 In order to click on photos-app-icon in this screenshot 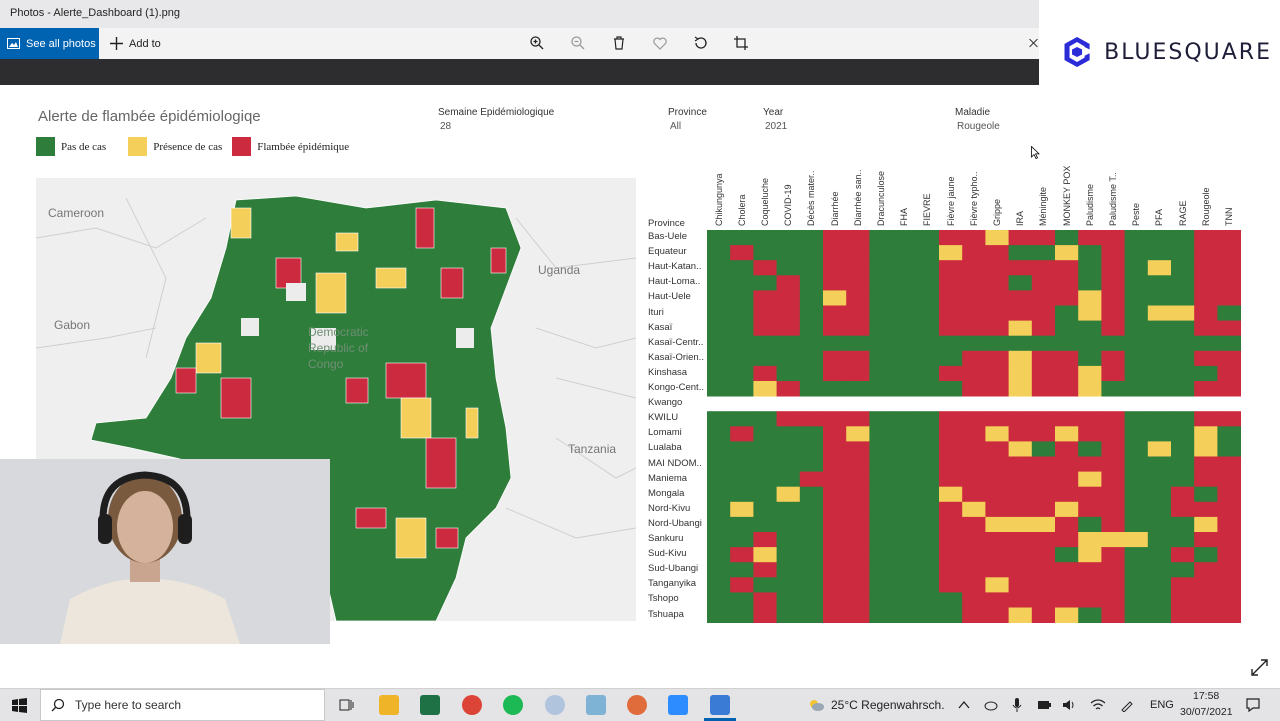, I will do `click(720, 705)`.